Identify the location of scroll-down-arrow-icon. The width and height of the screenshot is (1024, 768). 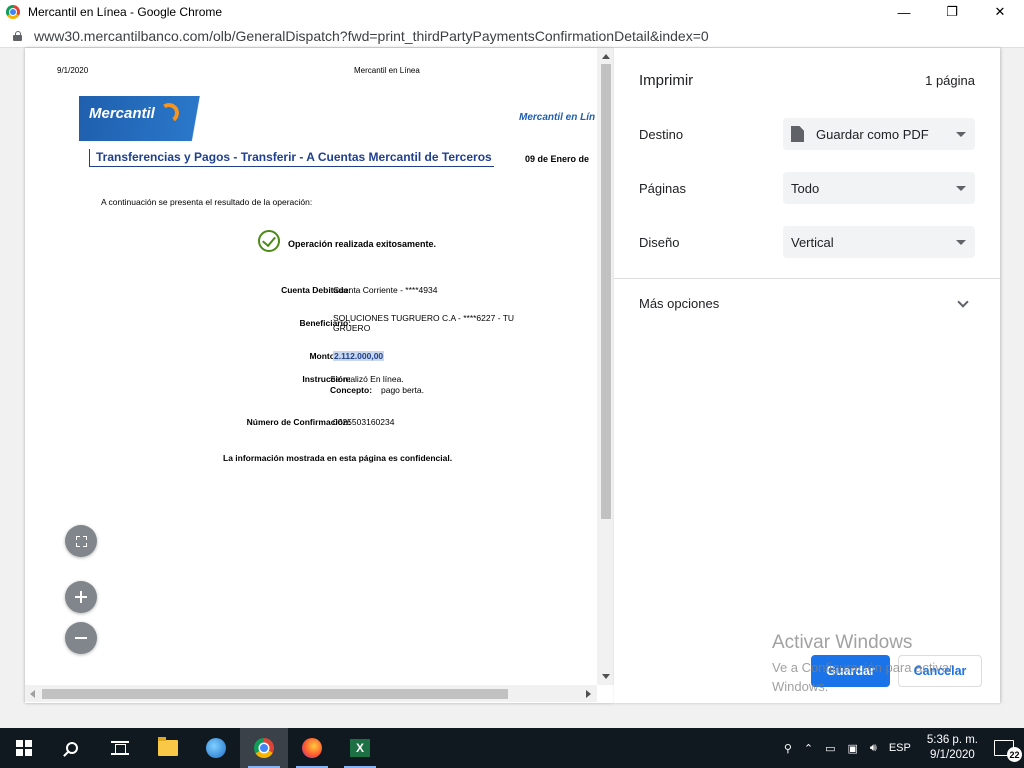
(606, 676).